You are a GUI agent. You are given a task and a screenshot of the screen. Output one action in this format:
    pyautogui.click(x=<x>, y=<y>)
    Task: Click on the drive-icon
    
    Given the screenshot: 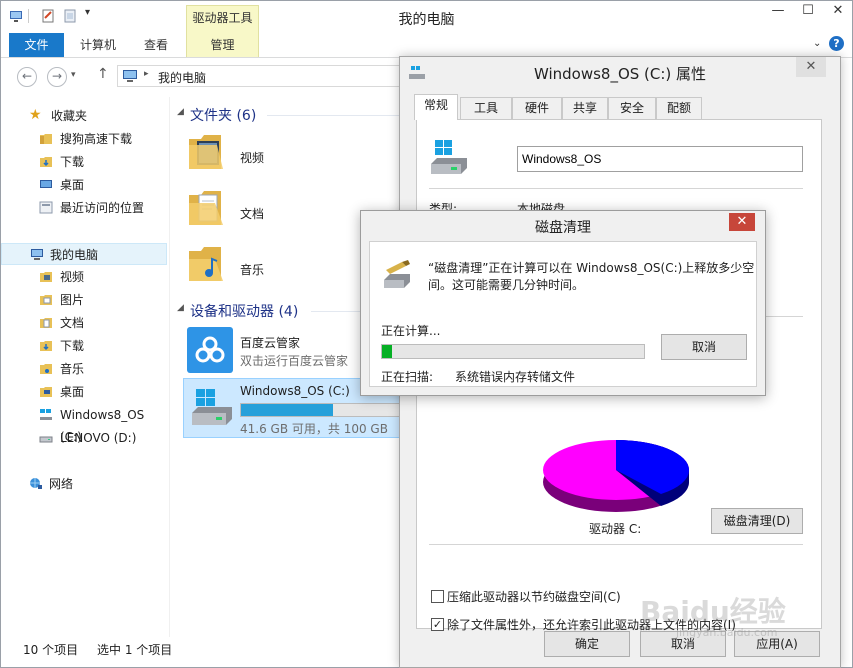 What is the action you would take?
    pyautogui.click(x=46, y=439)
    